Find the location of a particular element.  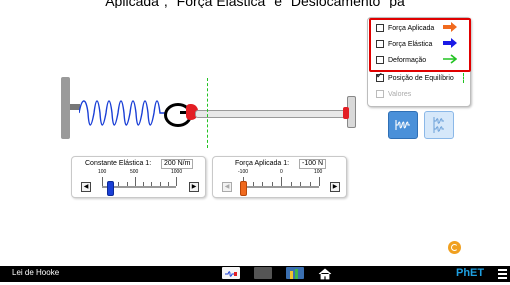

navigation-bar: Lei de Hooke PhET is located at coordinates (255, 274).